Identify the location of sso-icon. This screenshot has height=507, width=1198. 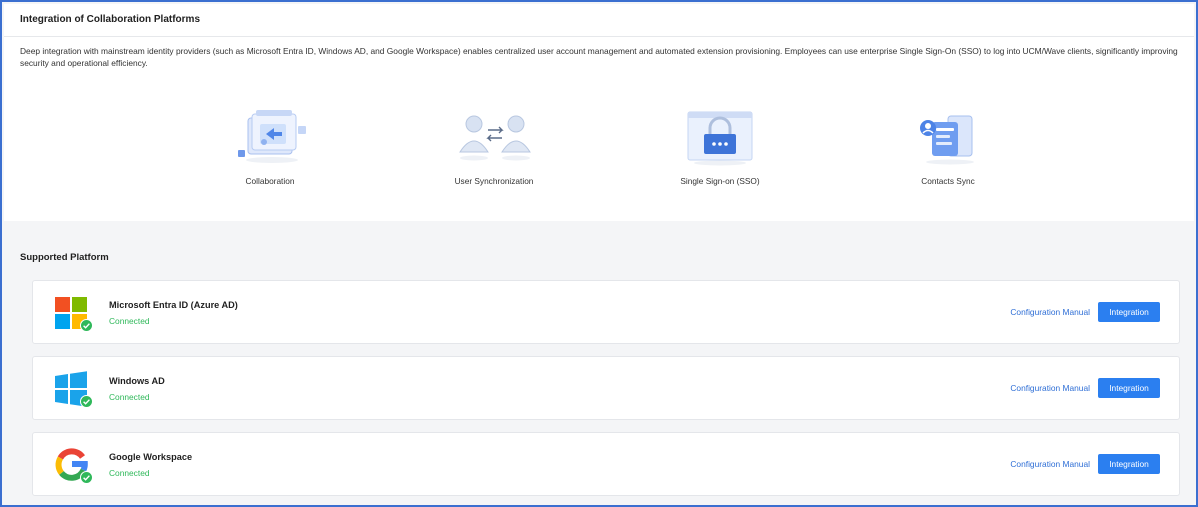
(720, 138).